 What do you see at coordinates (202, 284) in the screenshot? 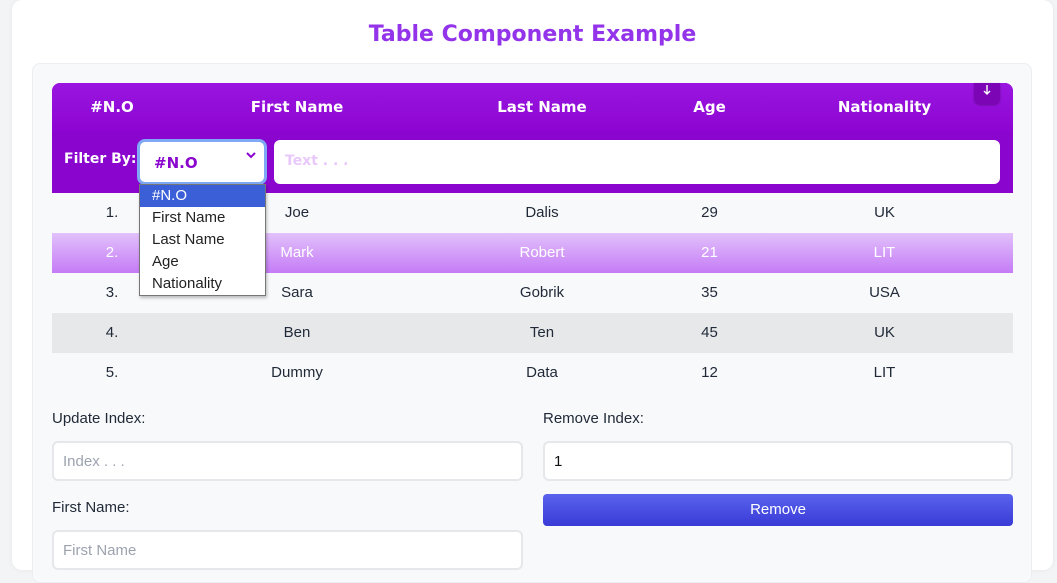
I see `dropdown-option: Nationality` at bounding box center [202, 284].